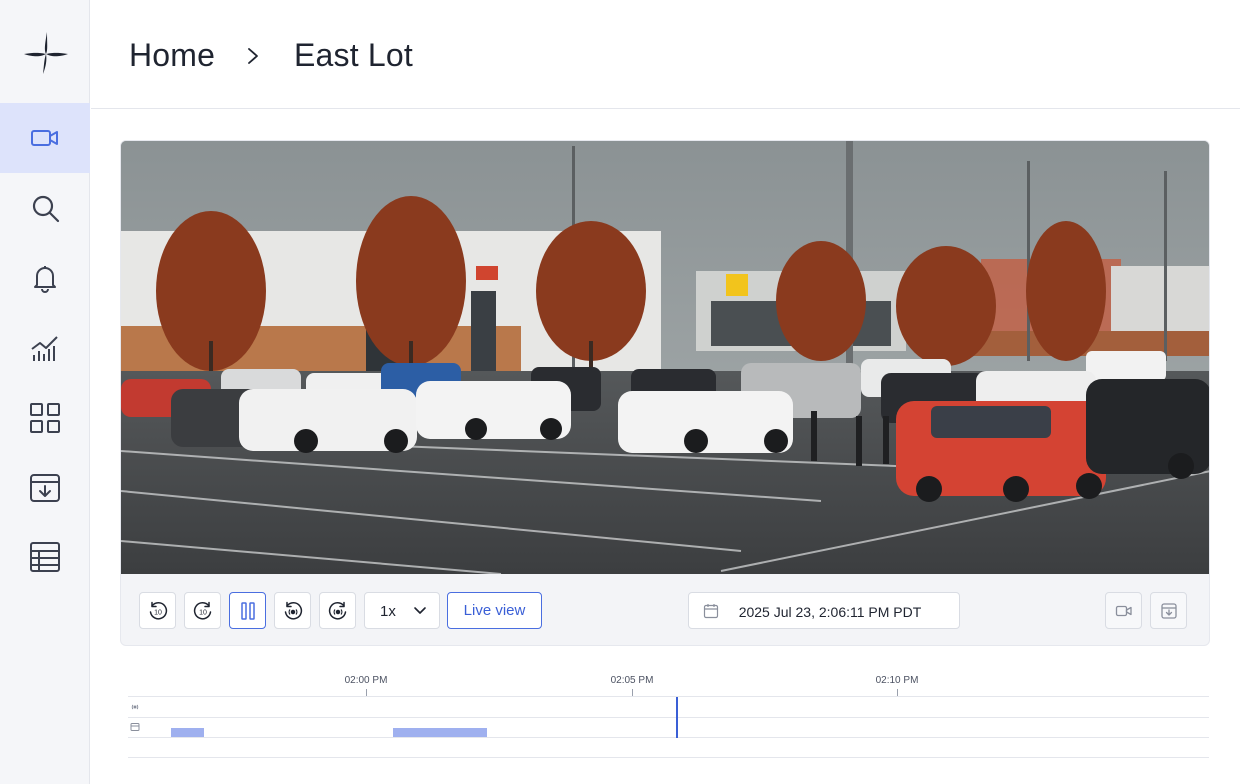 Image resolution: width=1240 pixels, height=784 pixels. I want to click on chevron-down-icon, so click(420, 610).